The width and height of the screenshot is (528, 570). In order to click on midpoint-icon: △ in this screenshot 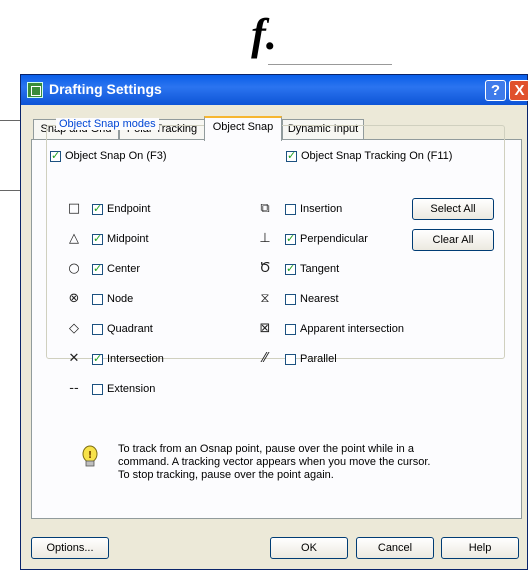, I will do `click(74, 238)`.